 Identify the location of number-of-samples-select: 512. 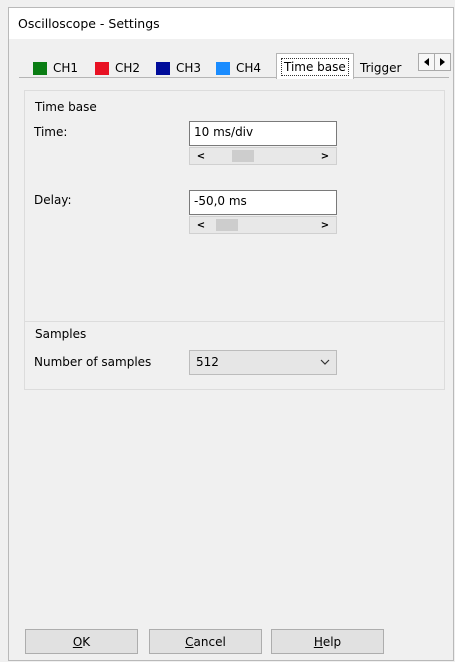
(263, 362).